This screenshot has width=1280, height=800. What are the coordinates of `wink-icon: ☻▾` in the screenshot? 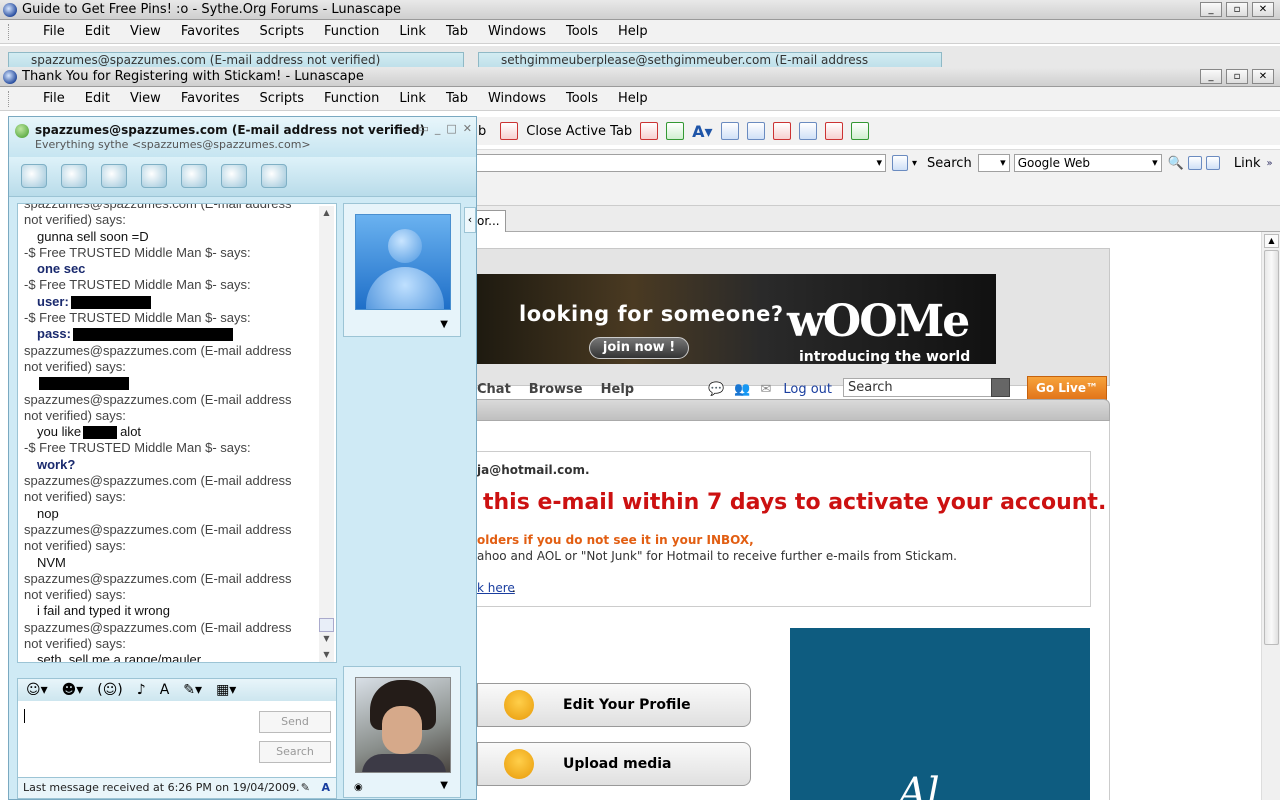 It's located at (73, 691).